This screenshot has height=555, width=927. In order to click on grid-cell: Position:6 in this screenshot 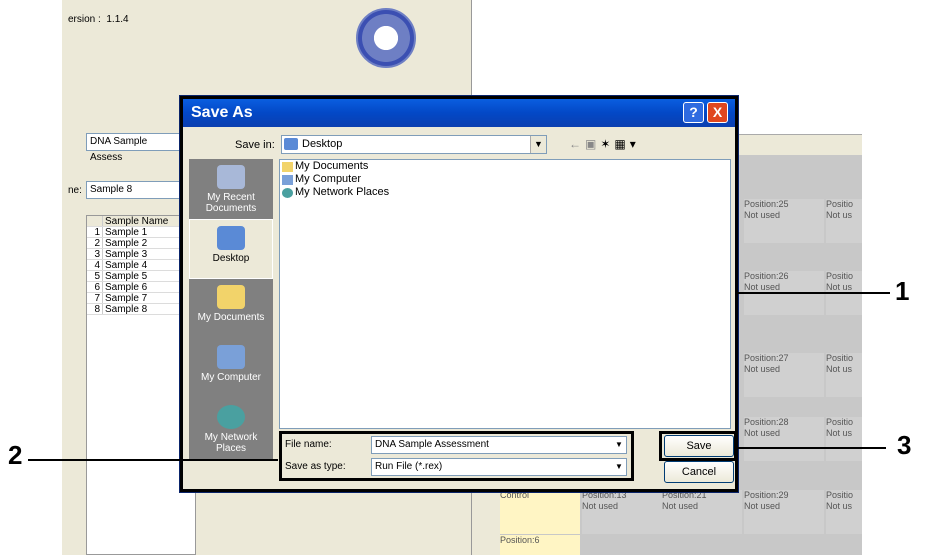, I will do `click(540, 545)`.